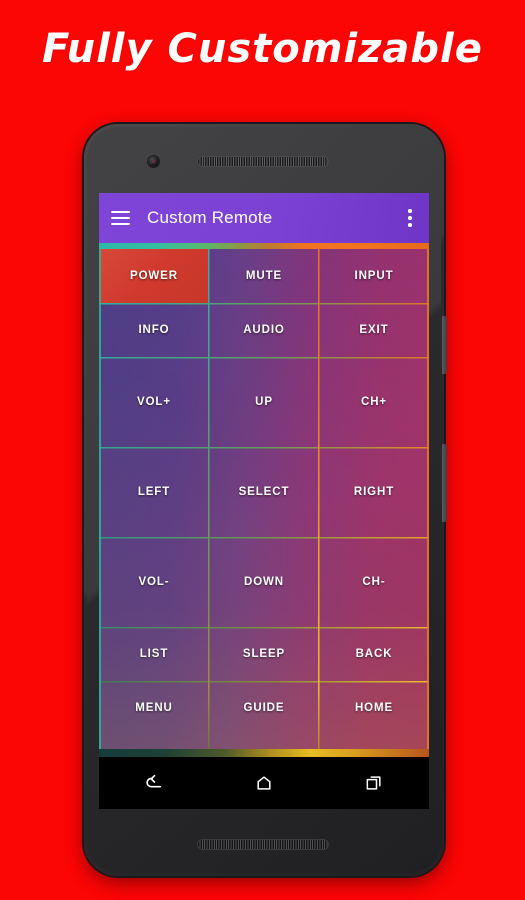  I want to click on remote-button-label: CH-, so click(374, 582).